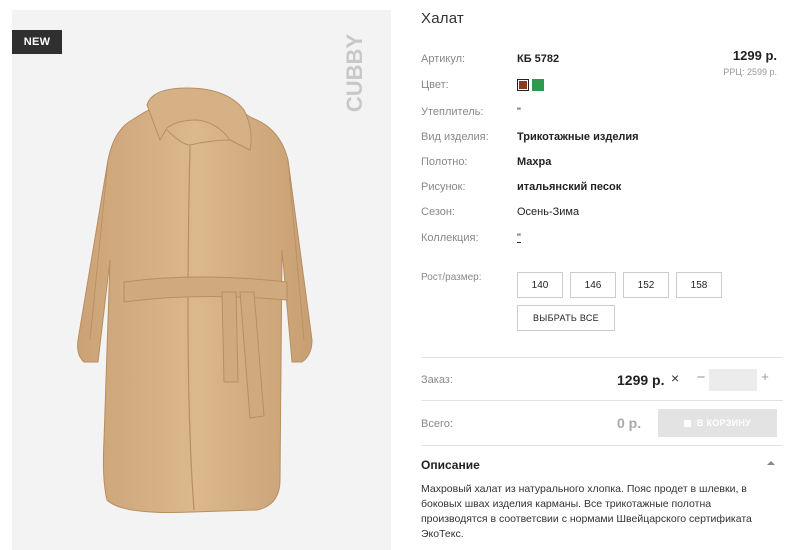  What do you see at coordinates (450, 238) in the screenshot?
I see `attr-label: Коллекция:` at bounding box center [450, 238].